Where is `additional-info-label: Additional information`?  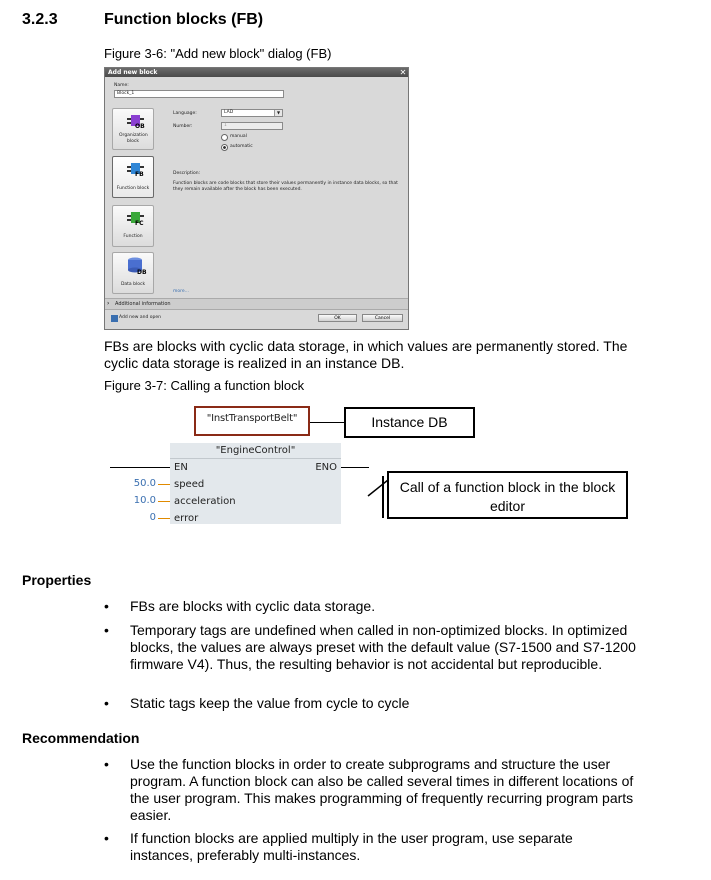 additional-info-label: Additional information is located at coordinates (143, 304).